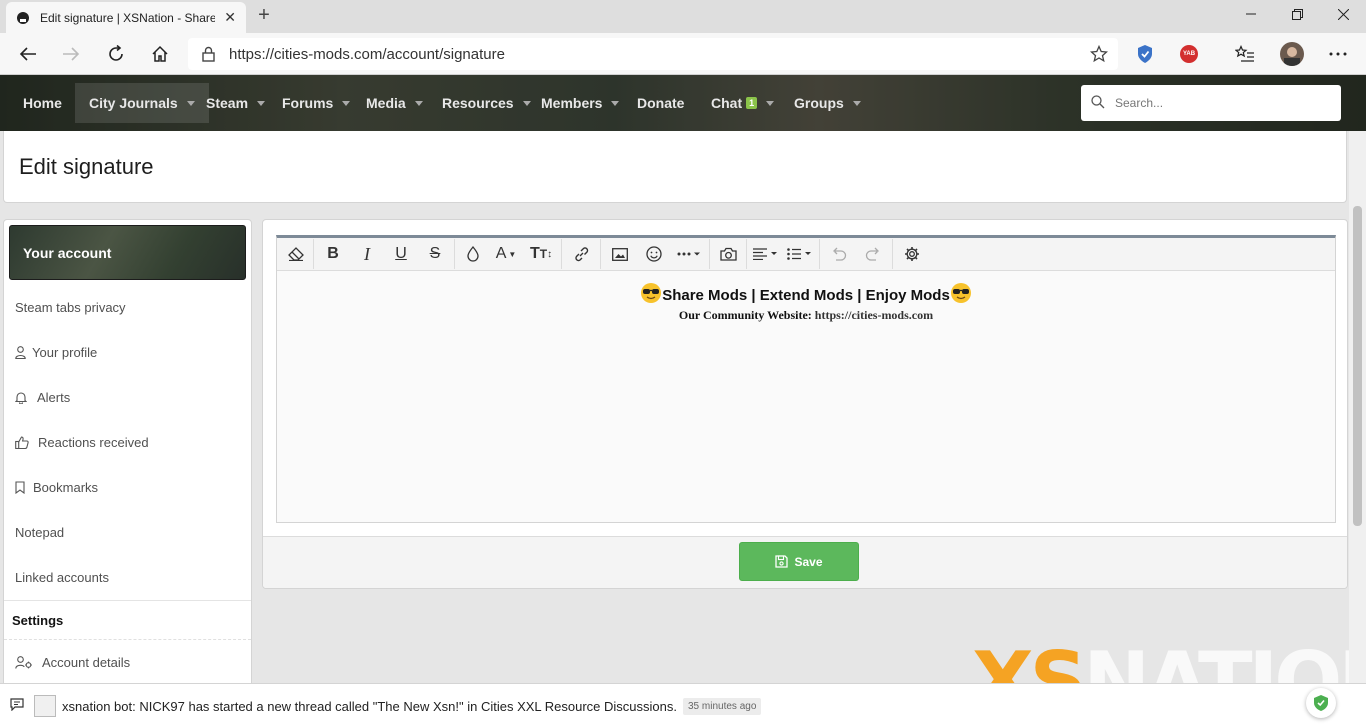 The height and width of the screenshot is (728, 1366). What do you see at coordinates (40, 532) in the screenshot?
I see `sidebar-item-label: Notepad` at bounding box center [40, 532].